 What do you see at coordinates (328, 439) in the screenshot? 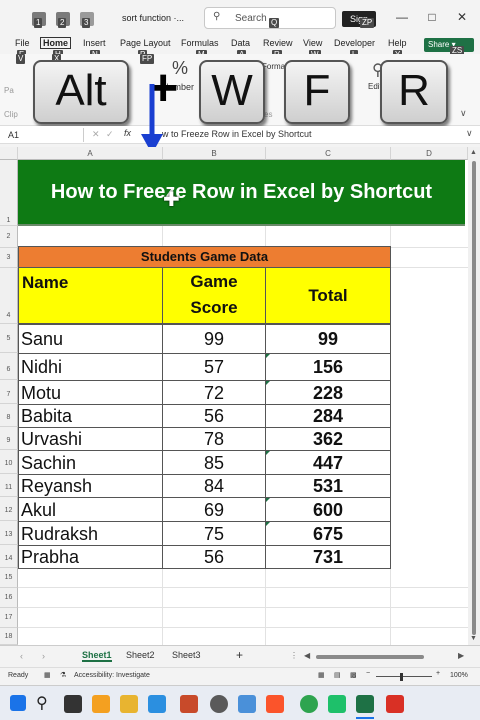
I see `record-total: 362` at bounding box center [328, 439].